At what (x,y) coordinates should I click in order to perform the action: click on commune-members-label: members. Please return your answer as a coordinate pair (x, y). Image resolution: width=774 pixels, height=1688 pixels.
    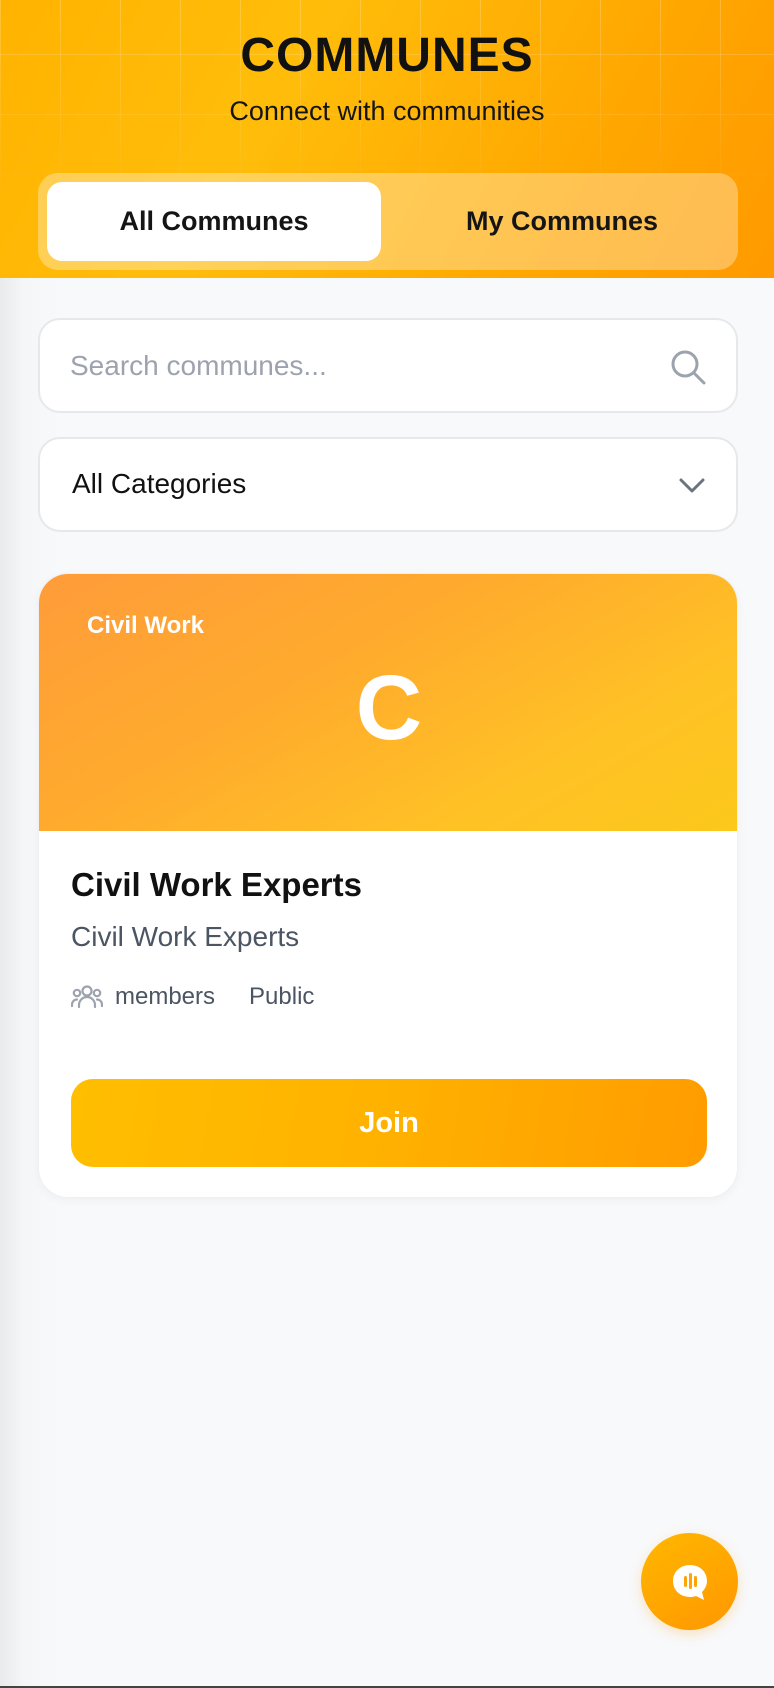
    Looking at the image, I should click on (165, 996).